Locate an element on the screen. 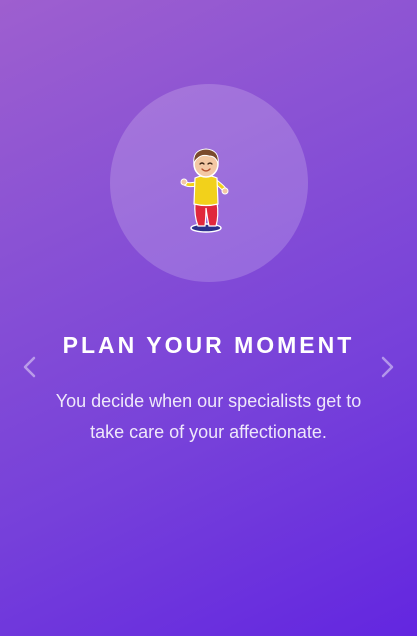 The height and width of the screenshot is (636, 417). slide-title: PLAN YOUR MOMENT is located at coordinates (208, 345).